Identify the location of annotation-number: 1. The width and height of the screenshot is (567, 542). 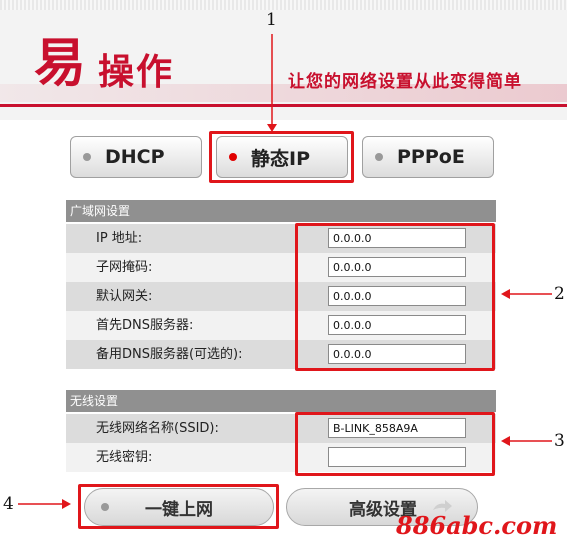
(271, 20).